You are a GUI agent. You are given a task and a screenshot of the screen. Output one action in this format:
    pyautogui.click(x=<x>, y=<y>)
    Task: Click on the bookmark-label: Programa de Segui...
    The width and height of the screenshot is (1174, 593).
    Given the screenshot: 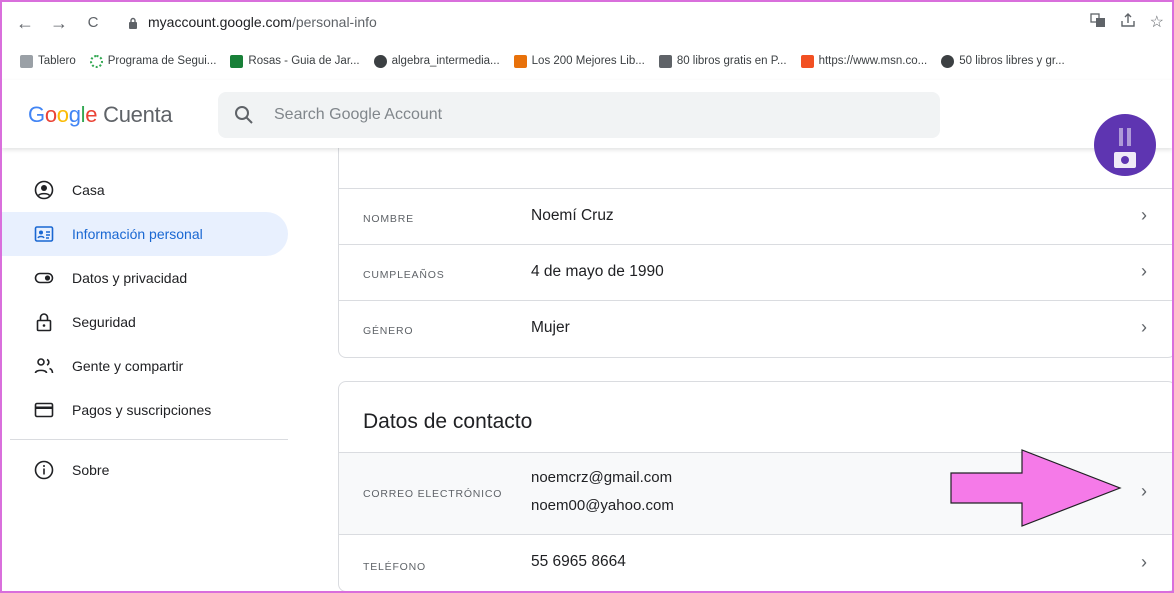 What is the action you would take?
    pyautogui.click(x=162, y=61)
    